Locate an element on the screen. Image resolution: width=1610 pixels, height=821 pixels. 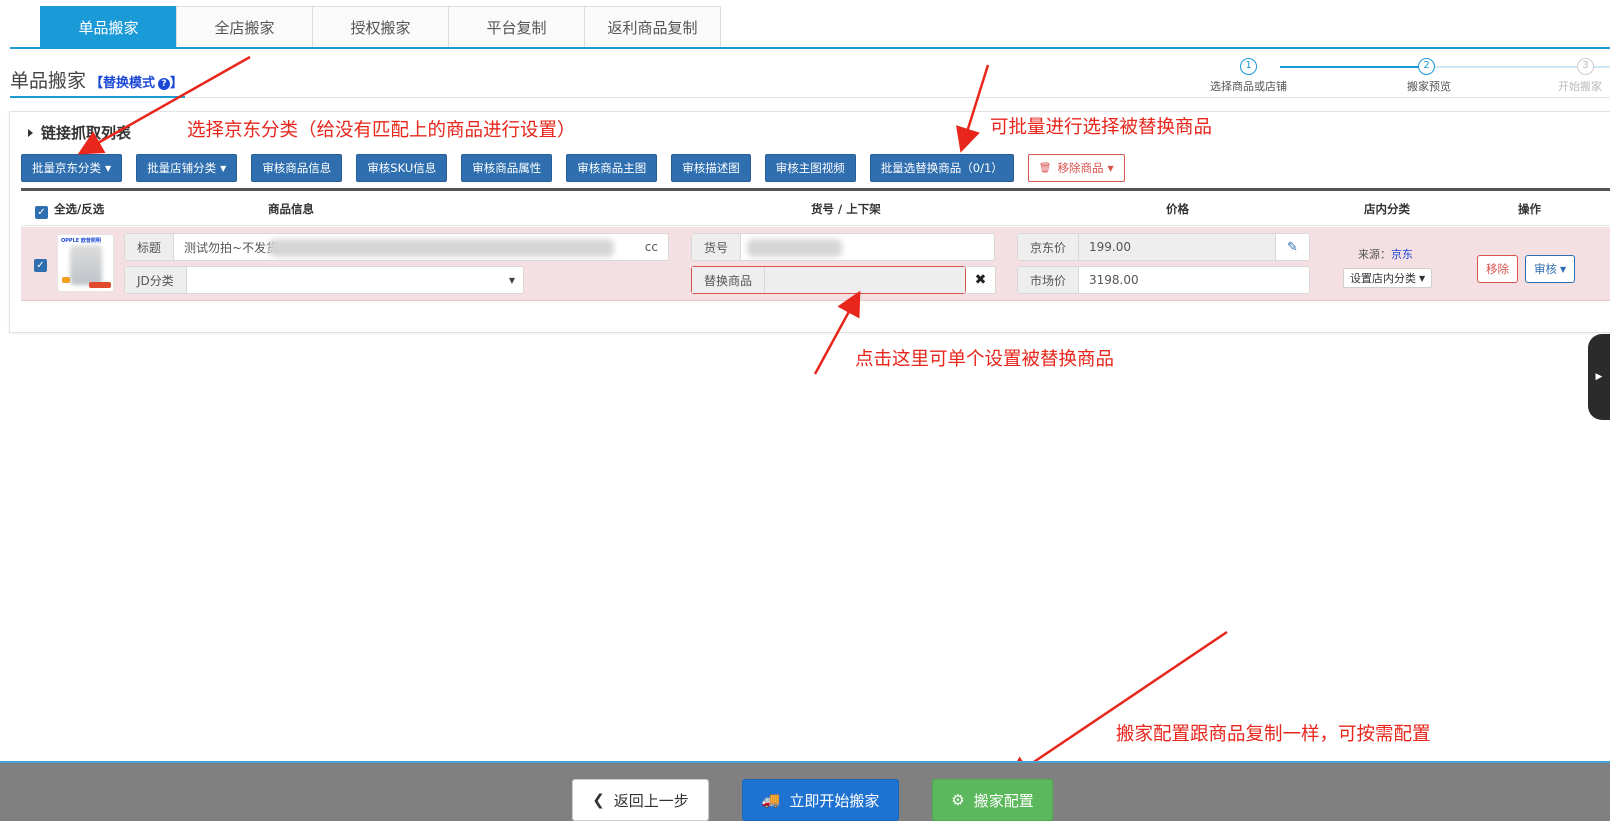
help-icon: ? is located at coordinates (164, 84).